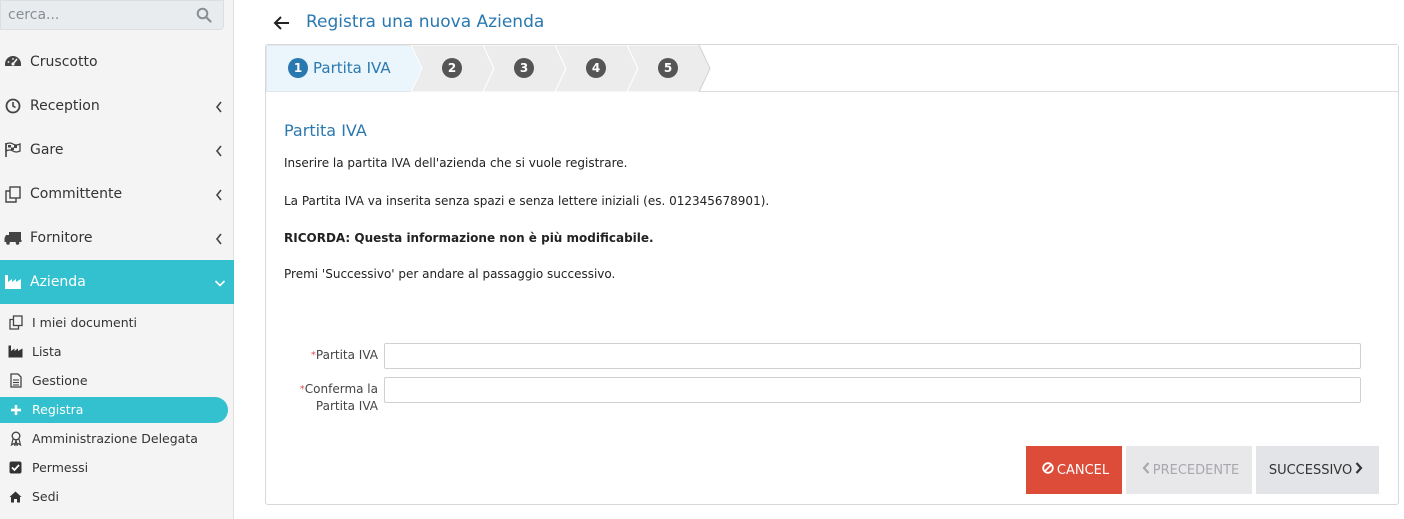 The height and width of the screenshot is (519, 1404). Describe the element at coordinates (425, 22) in the screenshot. I see `page-title: Registra una nuova Azienda` at that location.